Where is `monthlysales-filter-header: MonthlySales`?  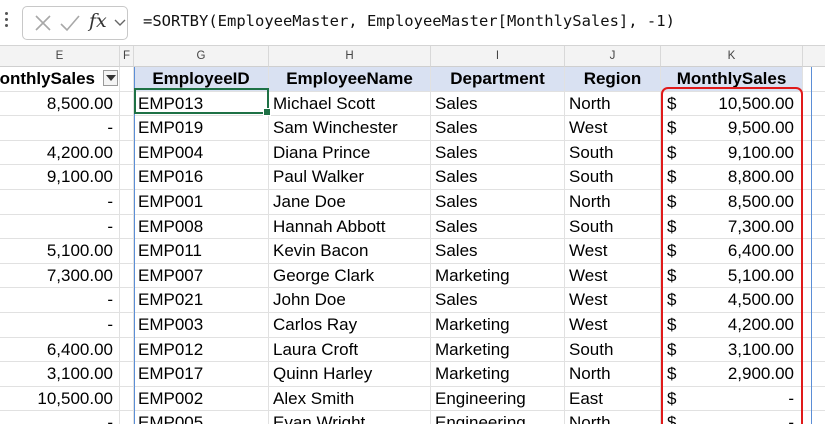 monthlysales-filter-header: MonthlySales is located at coordinates (60, 79).